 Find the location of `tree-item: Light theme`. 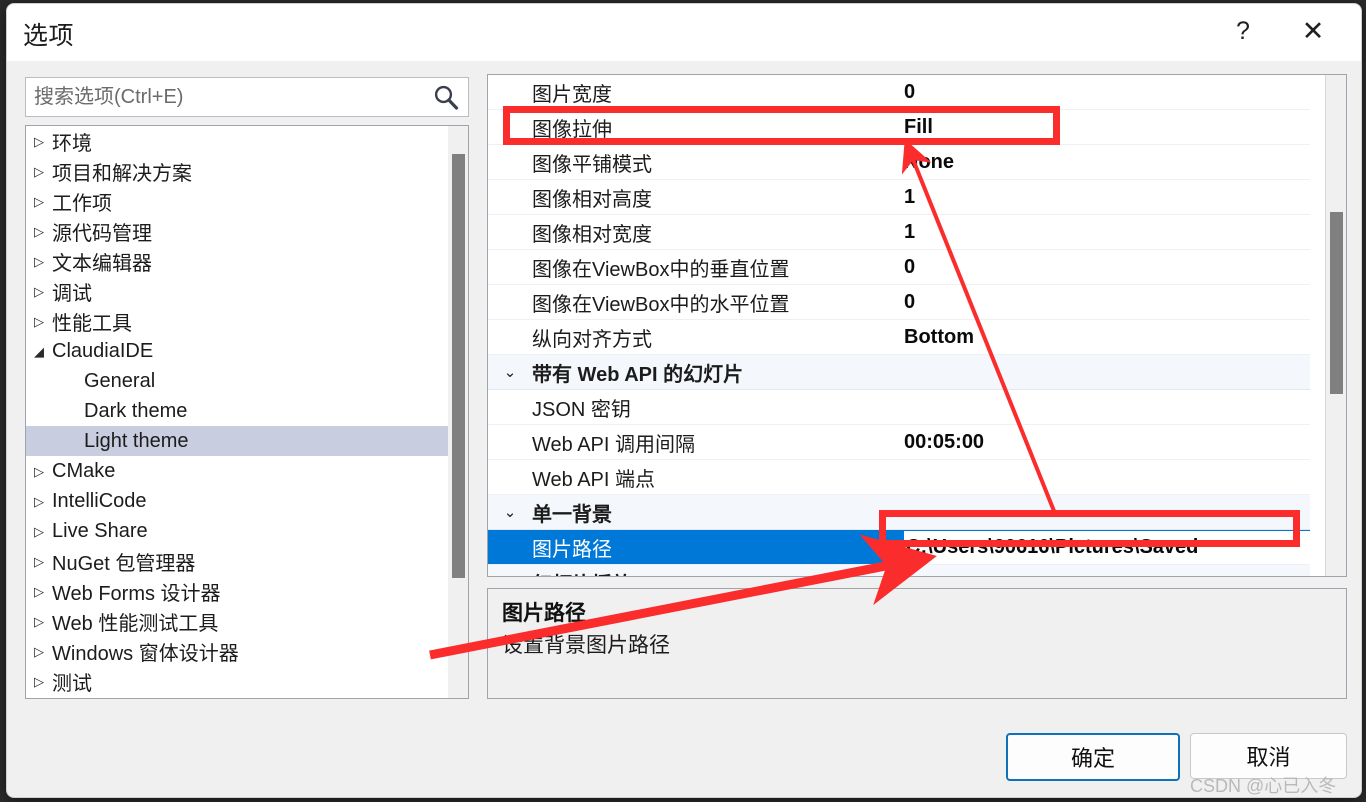

tree-item: Light theme is located at coordinates (237, 441).